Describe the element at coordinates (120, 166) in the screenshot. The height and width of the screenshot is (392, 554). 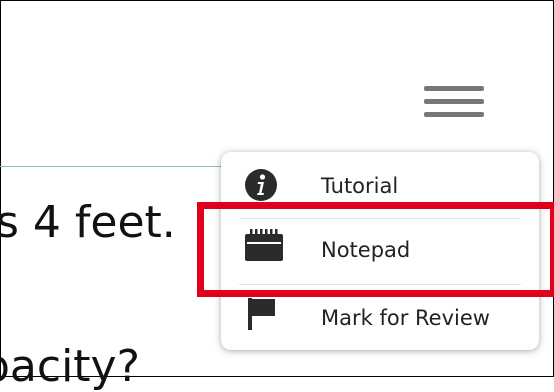
I see `header-divider` at that location.